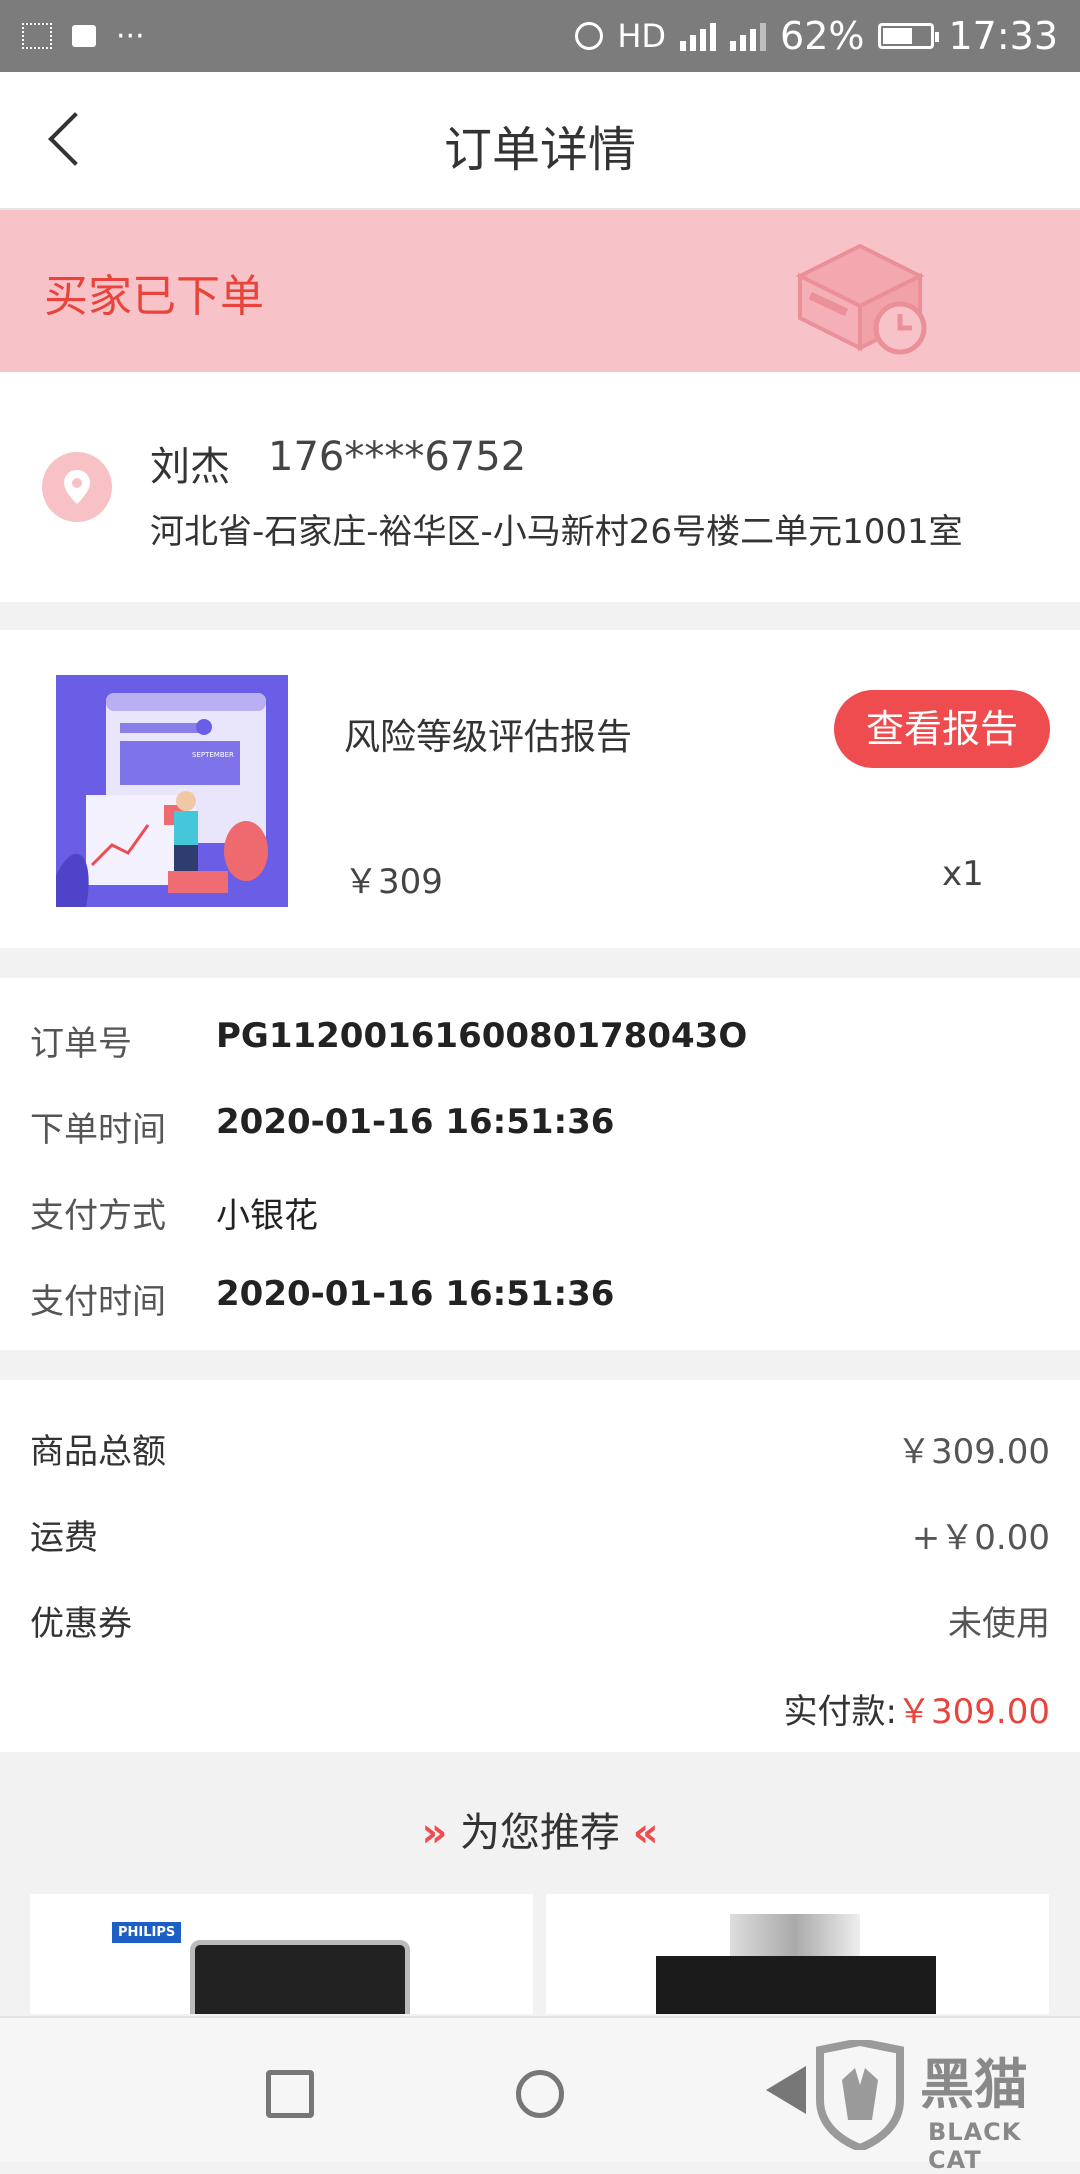 The height and width of the screenshot is (2174, 1080). Describe the element at coordinates (1003, 36) in the screenshot. I see `clock: 17:33` at that location.